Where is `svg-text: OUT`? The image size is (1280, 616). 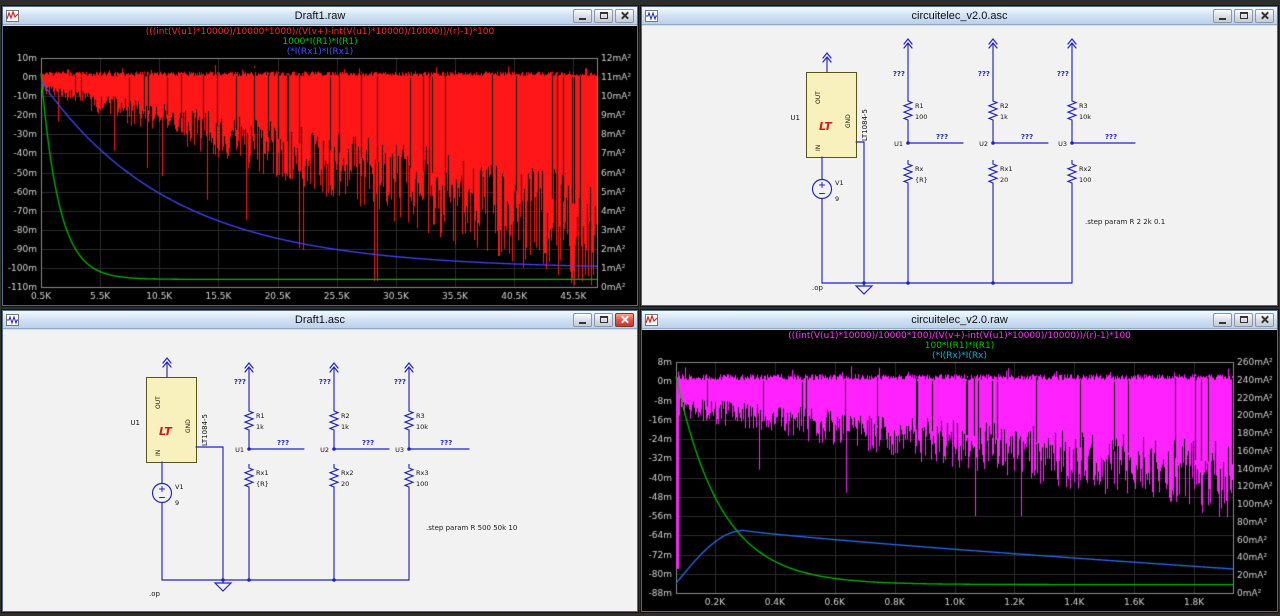 svg-text: OUT is located at coordinates (818, 97).